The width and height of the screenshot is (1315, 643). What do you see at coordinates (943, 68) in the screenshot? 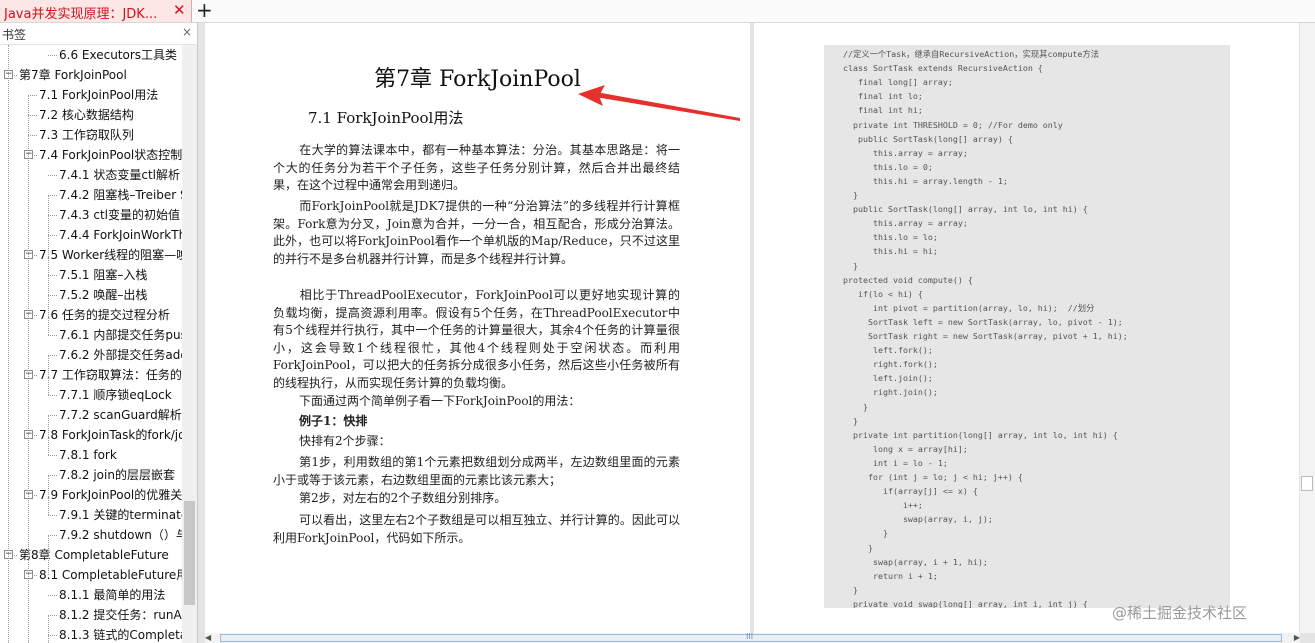
I see `code-line: class SortTask extends RecursiveAction {` at bounding box center [943, 68].